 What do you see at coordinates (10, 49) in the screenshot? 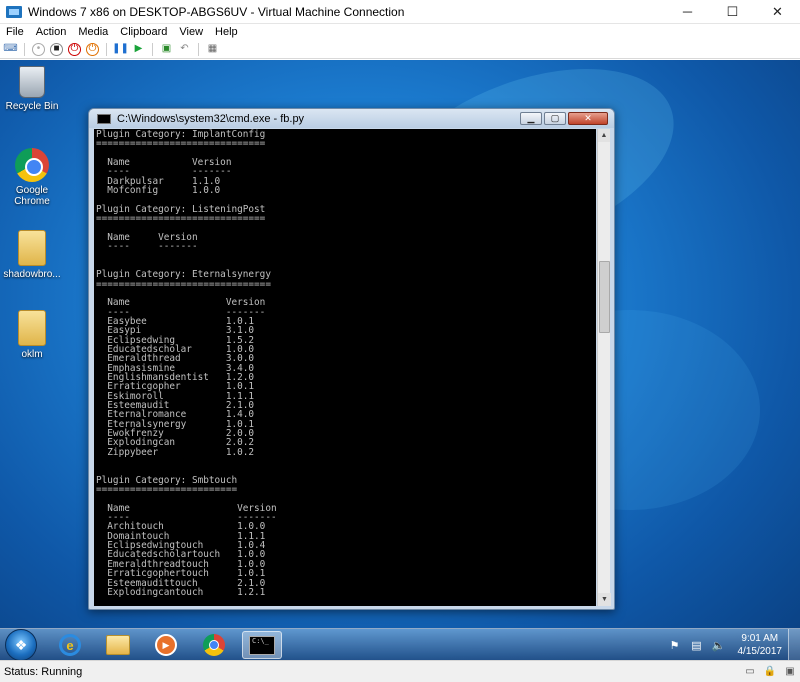
I see `ctrl-alt-del-icon: ⌨` at bounding box center [10, 49].